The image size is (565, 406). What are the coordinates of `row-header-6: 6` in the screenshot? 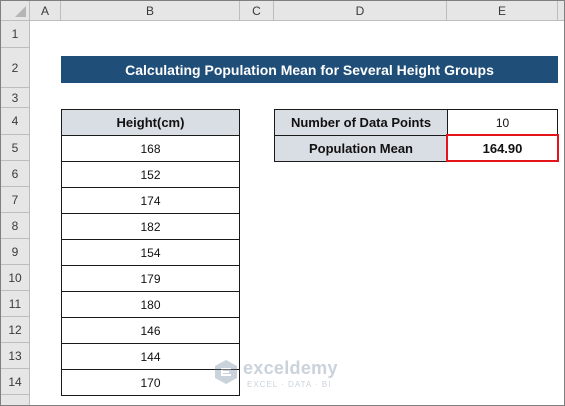 It's located at (15, 174).